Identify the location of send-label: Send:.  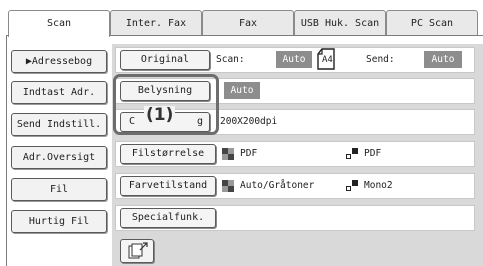
(380, 59).